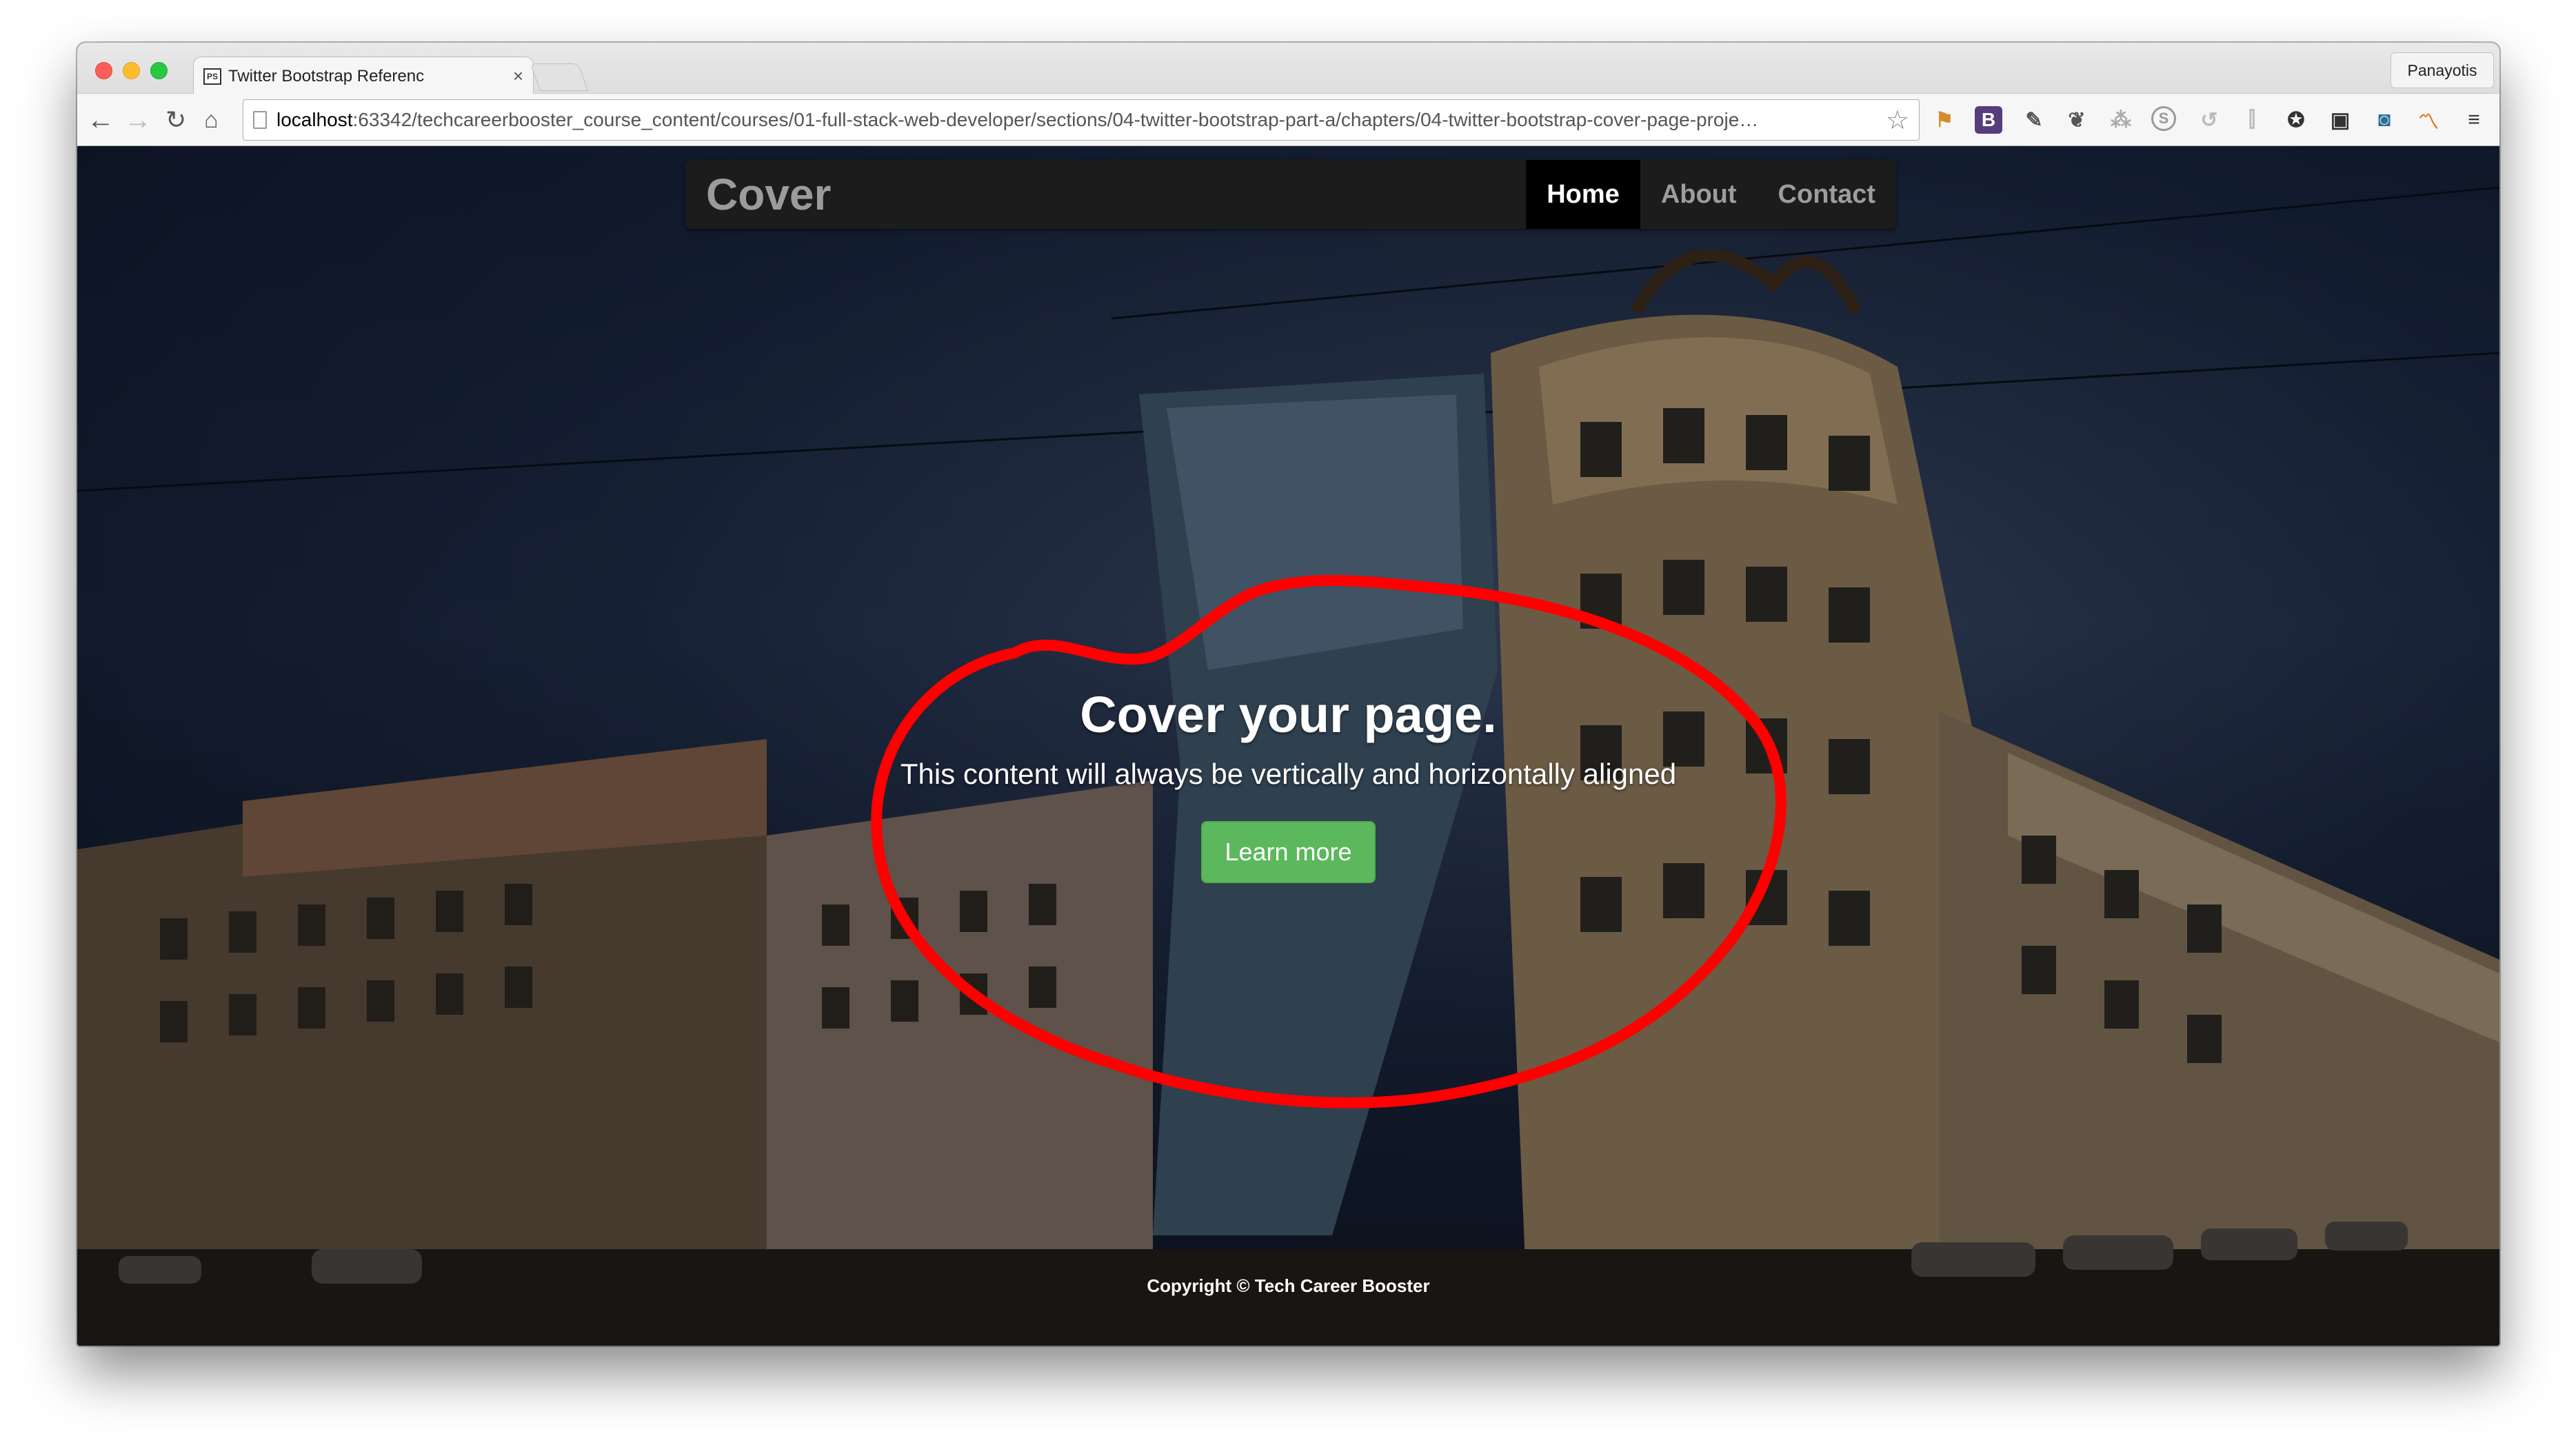 The width and height of the screenshot is (2576, 1456). What do you see at coordinates (1944, 120) in the screenshot?
I see `bookmark-flag-icon: ⚑` at bounding box center [1944, 120].